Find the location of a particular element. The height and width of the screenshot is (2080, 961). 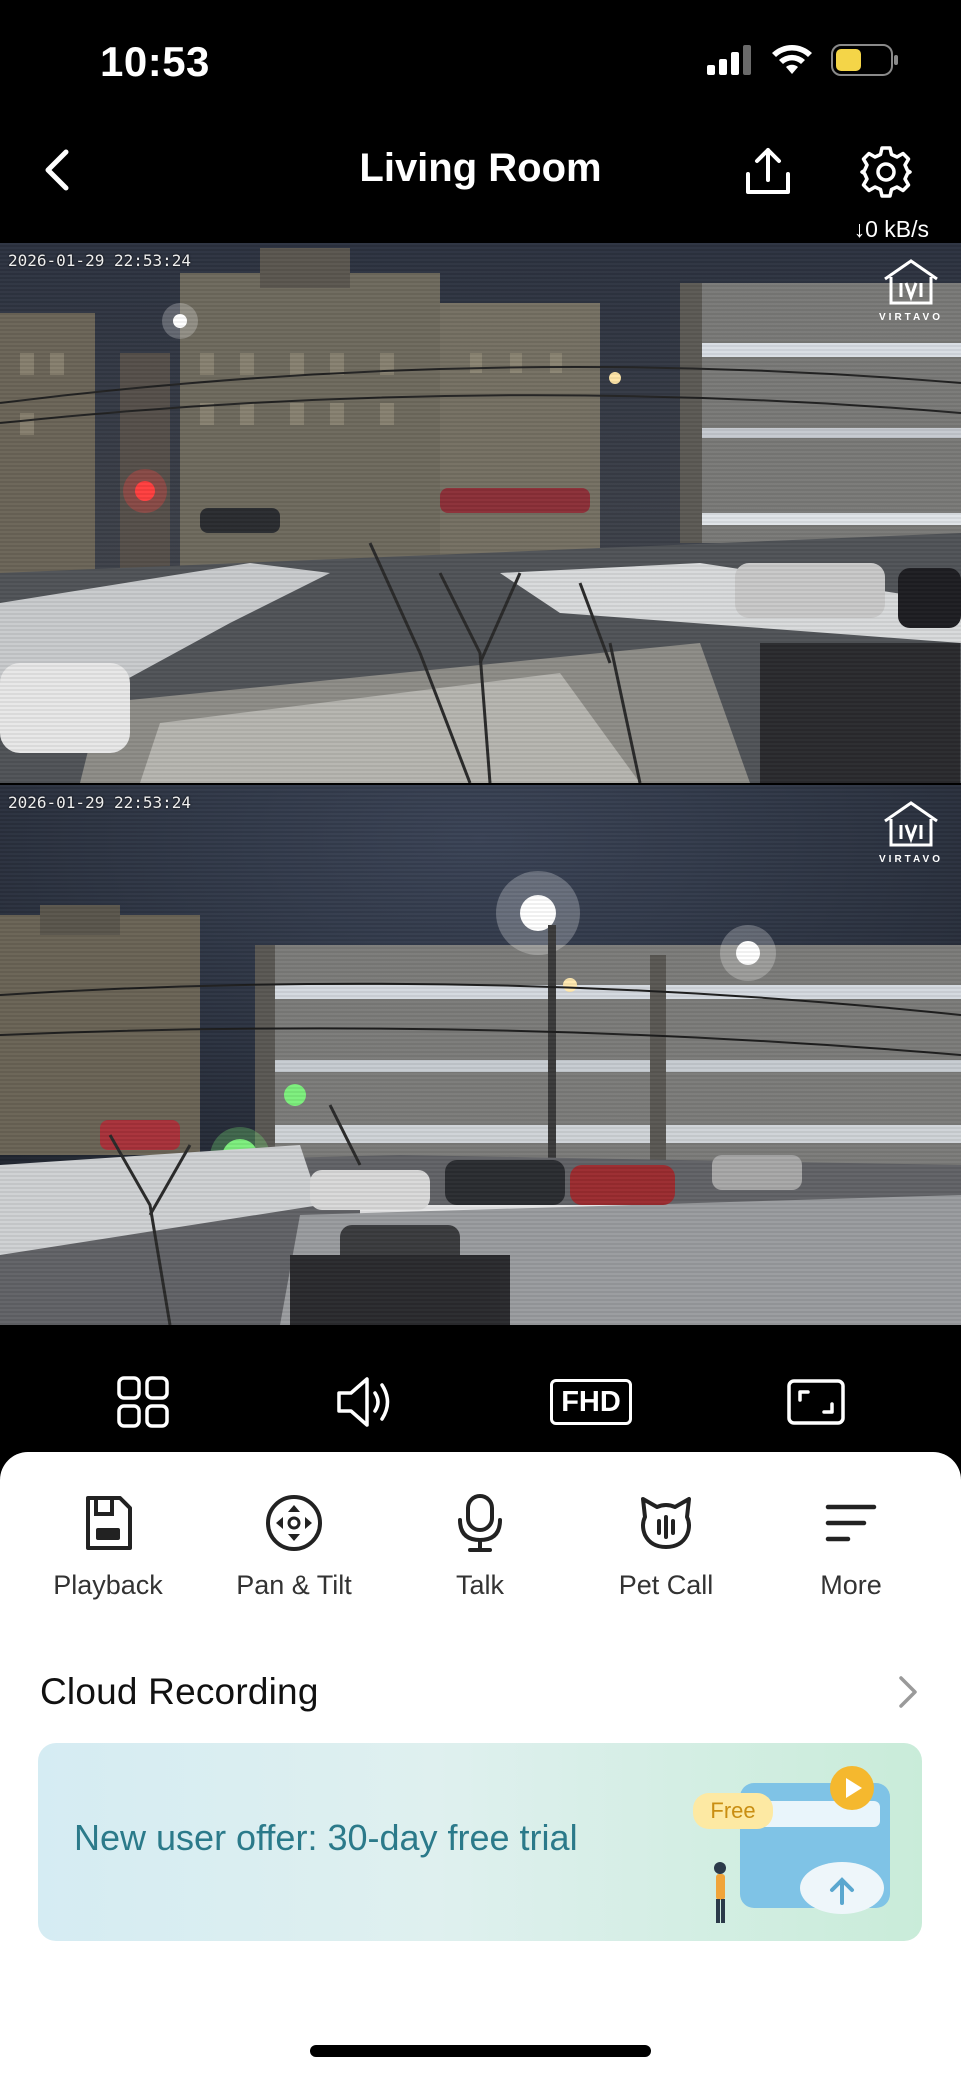

speaker-icon is located at coordinates (363, 1402).